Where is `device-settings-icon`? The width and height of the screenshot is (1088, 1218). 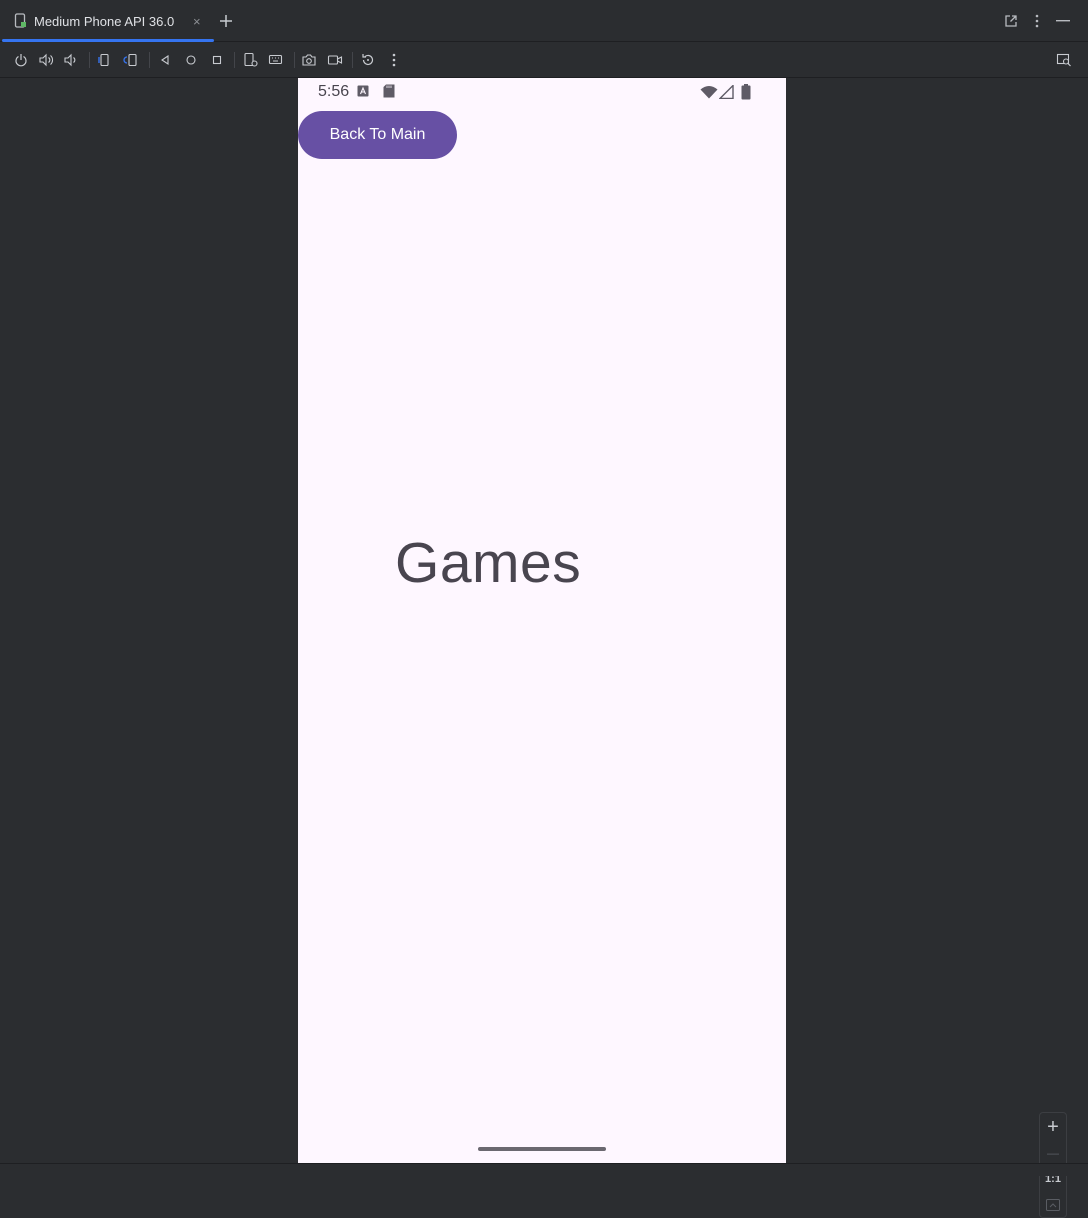 device-settings-icon is located at coordinates (251, 60).